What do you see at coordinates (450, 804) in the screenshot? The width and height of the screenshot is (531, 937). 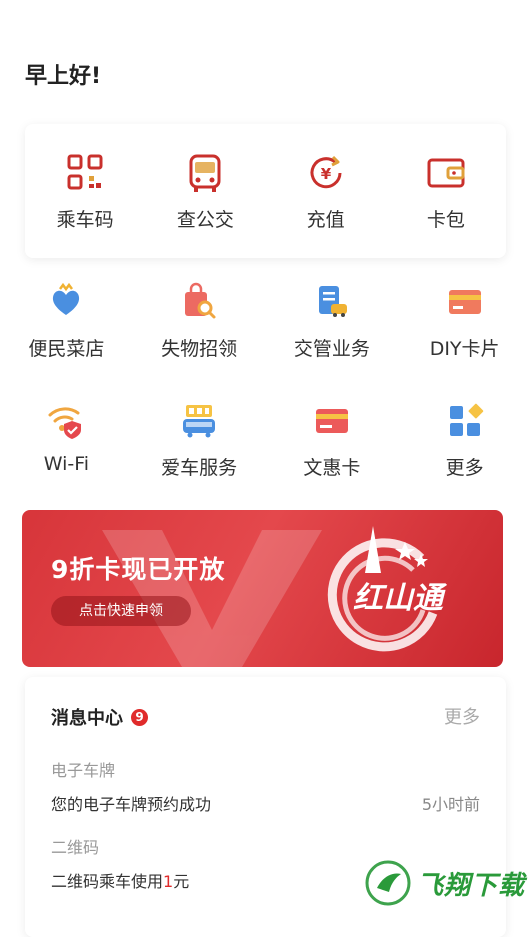 I see `message-time: 5小时前` at bounding box center [450, 804].